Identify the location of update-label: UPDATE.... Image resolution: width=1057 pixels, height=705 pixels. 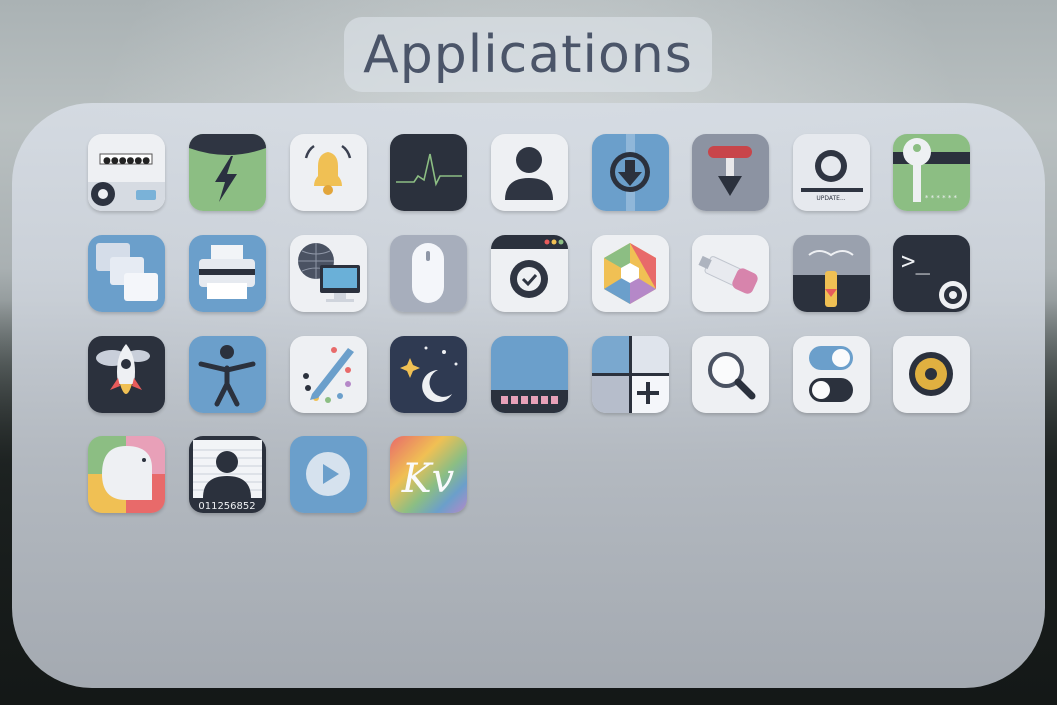
(830, 198).